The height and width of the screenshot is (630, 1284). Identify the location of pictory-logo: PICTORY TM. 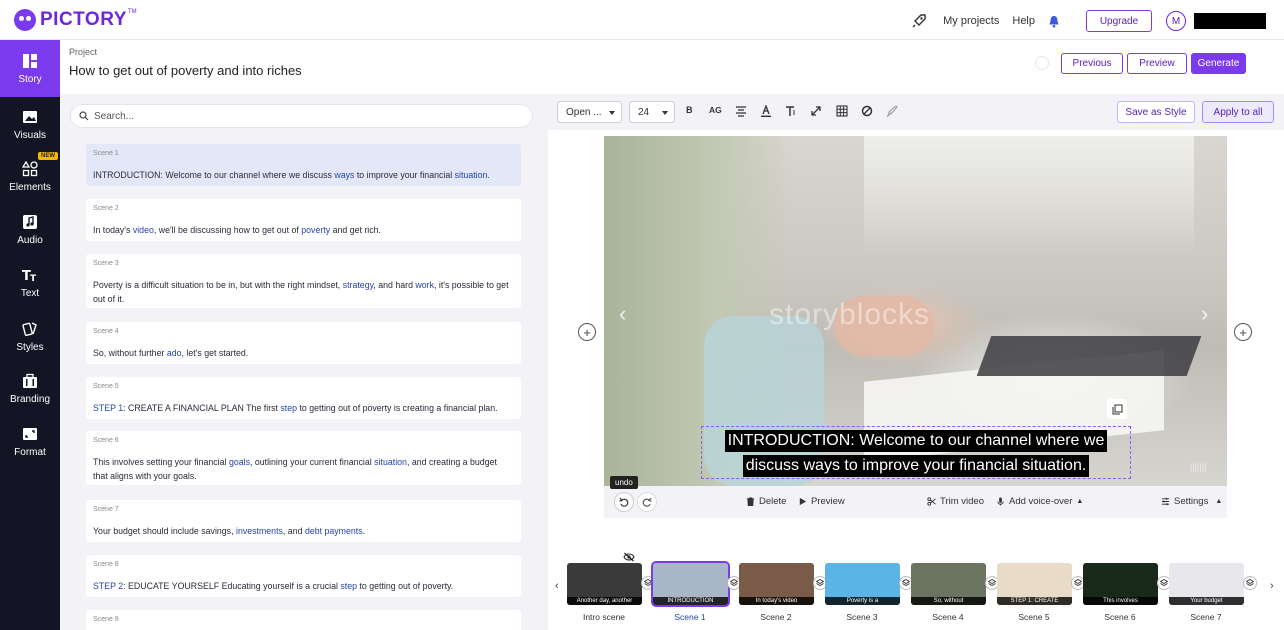
(75, 20).